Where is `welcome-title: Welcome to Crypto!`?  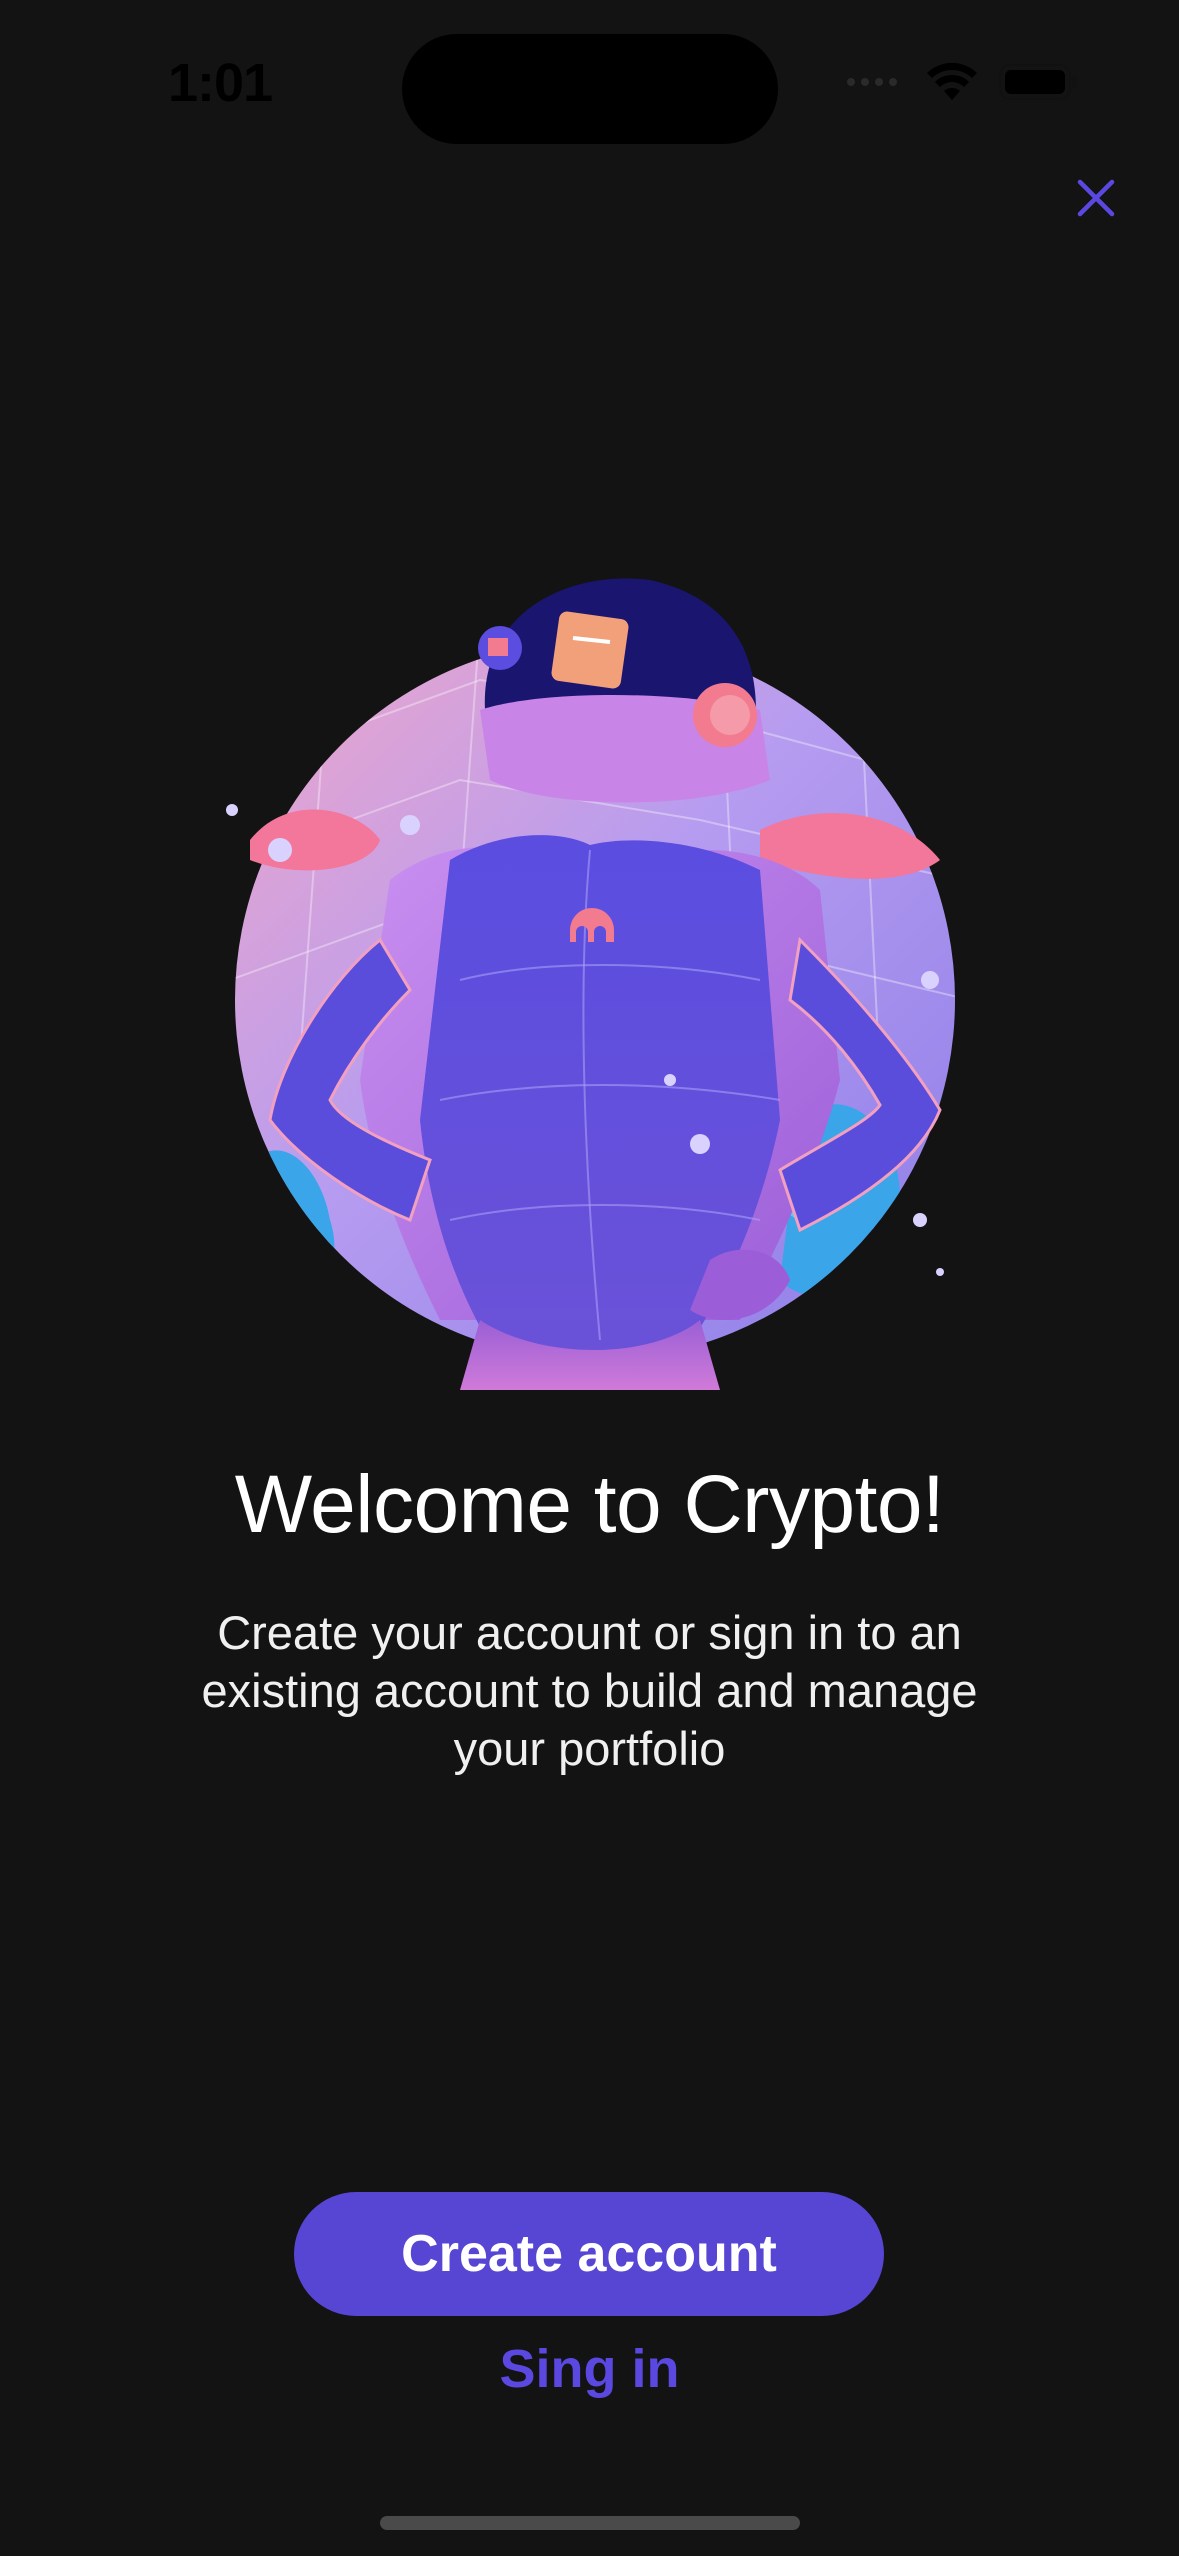
welcome-title: Welcome to Crypto! is located at coordinates (589, 1504).